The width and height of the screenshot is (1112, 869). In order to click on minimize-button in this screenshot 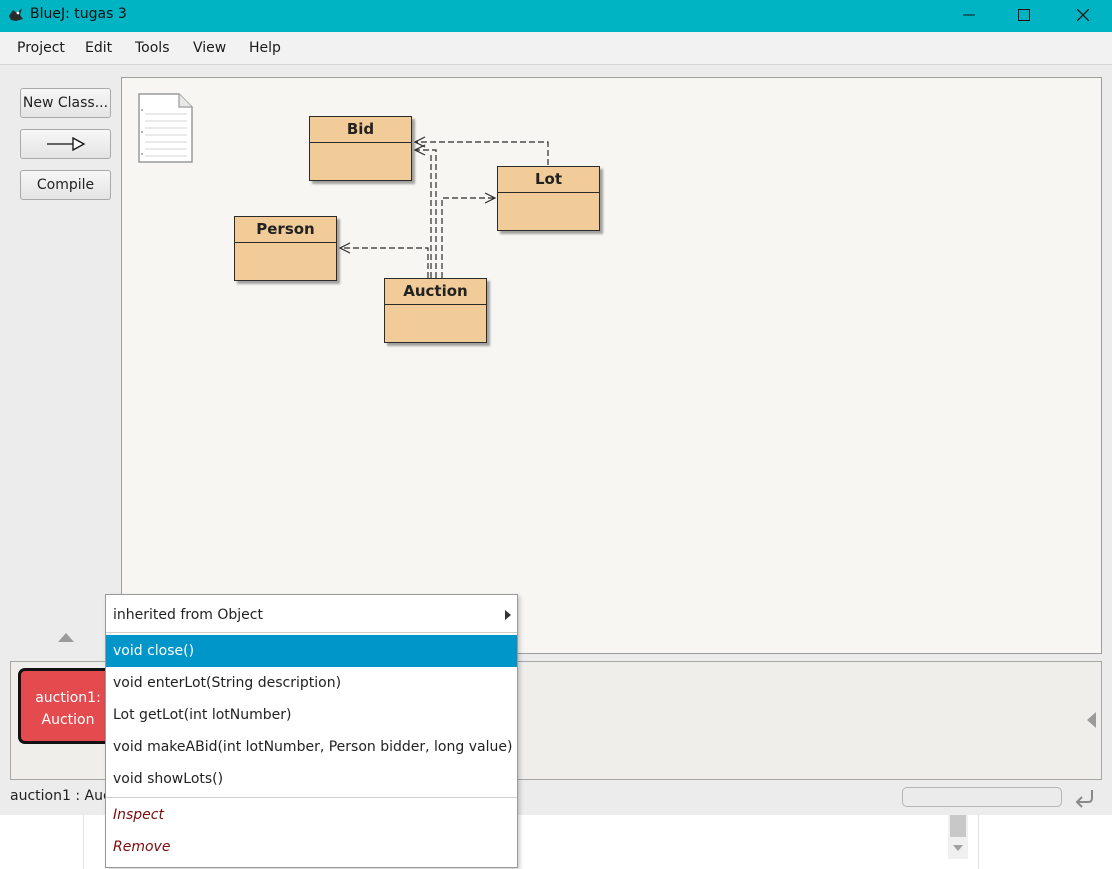, I will do `click(969, 16)`.